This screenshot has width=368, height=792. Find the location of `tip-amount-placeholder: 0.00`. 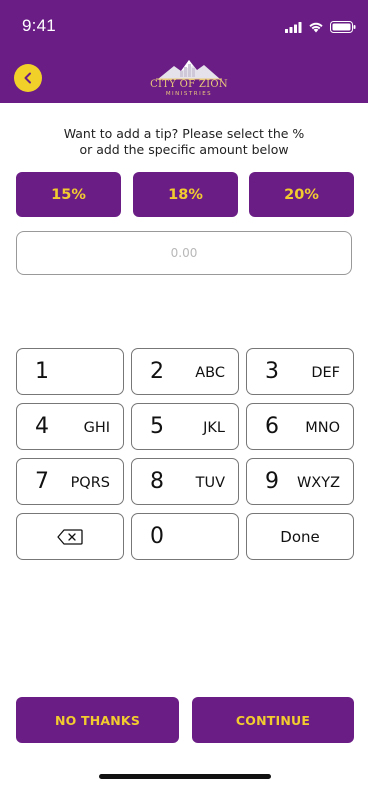

tip-amount-placeholder: 0.00 is located at coordinates (184, 253).